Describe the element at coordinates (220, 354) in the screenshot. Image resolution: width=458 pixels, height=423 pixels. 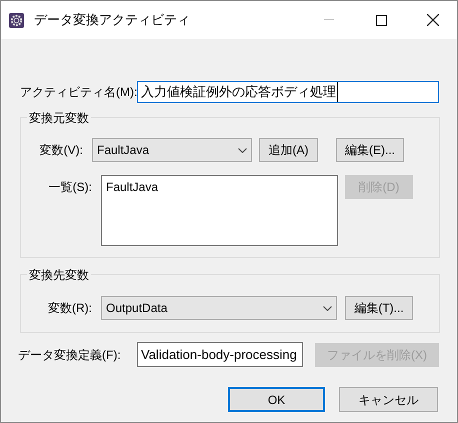
I see `input-field: Validation-body-processing` at that location.